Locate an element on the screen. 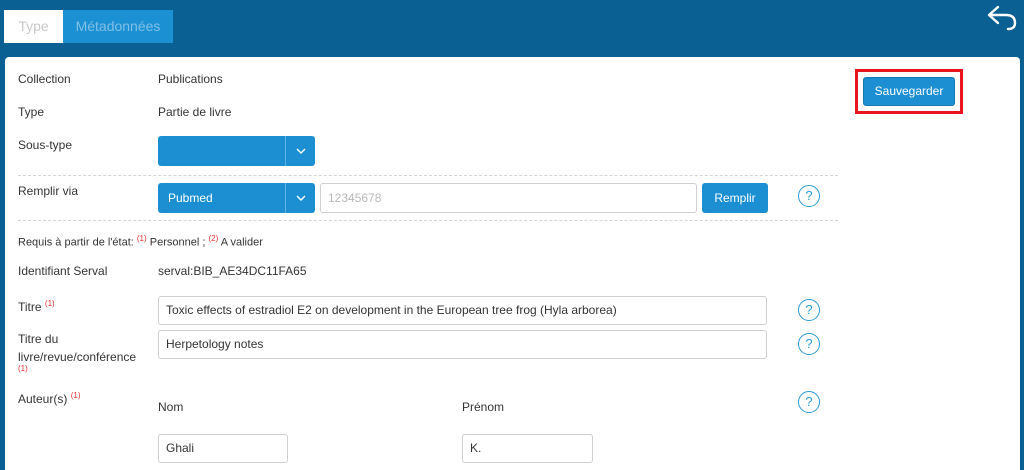  serval-id-label: Identifiant Serval is located at coordinates (63, 271).